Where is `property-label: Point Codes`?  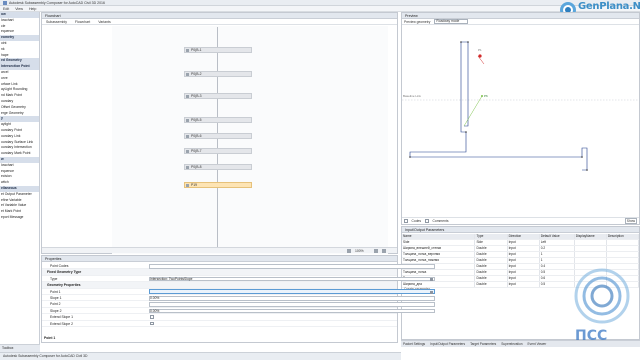
property-label: Point Codes is located at coordinates (59, 266).